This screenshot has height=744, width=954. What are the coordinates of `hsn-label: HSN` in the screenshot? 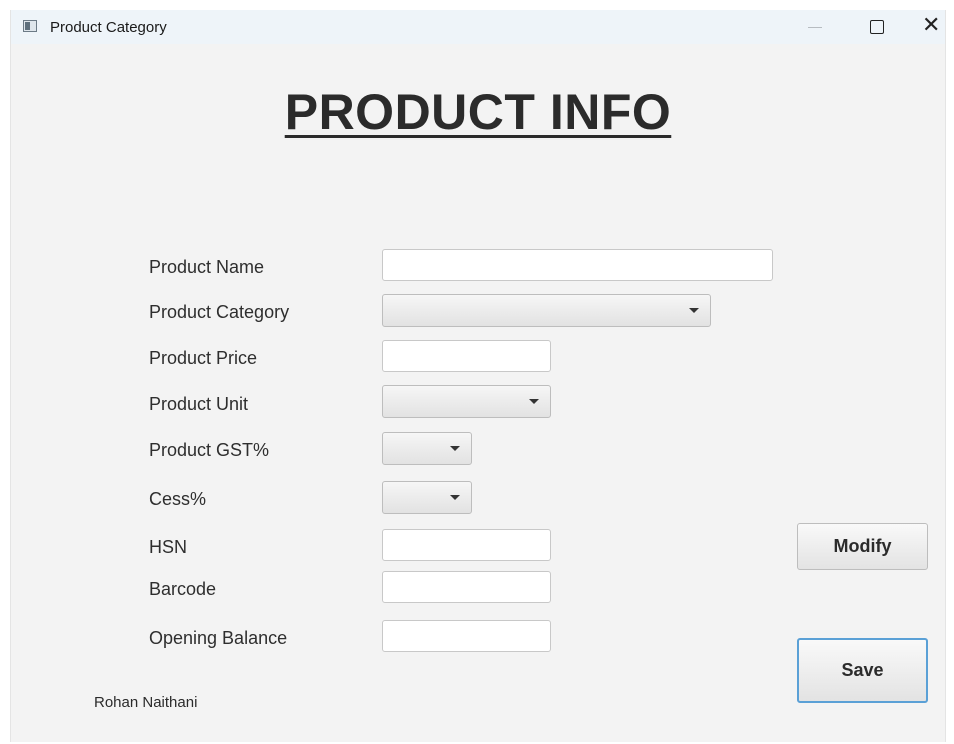 It's located at (168, 547).